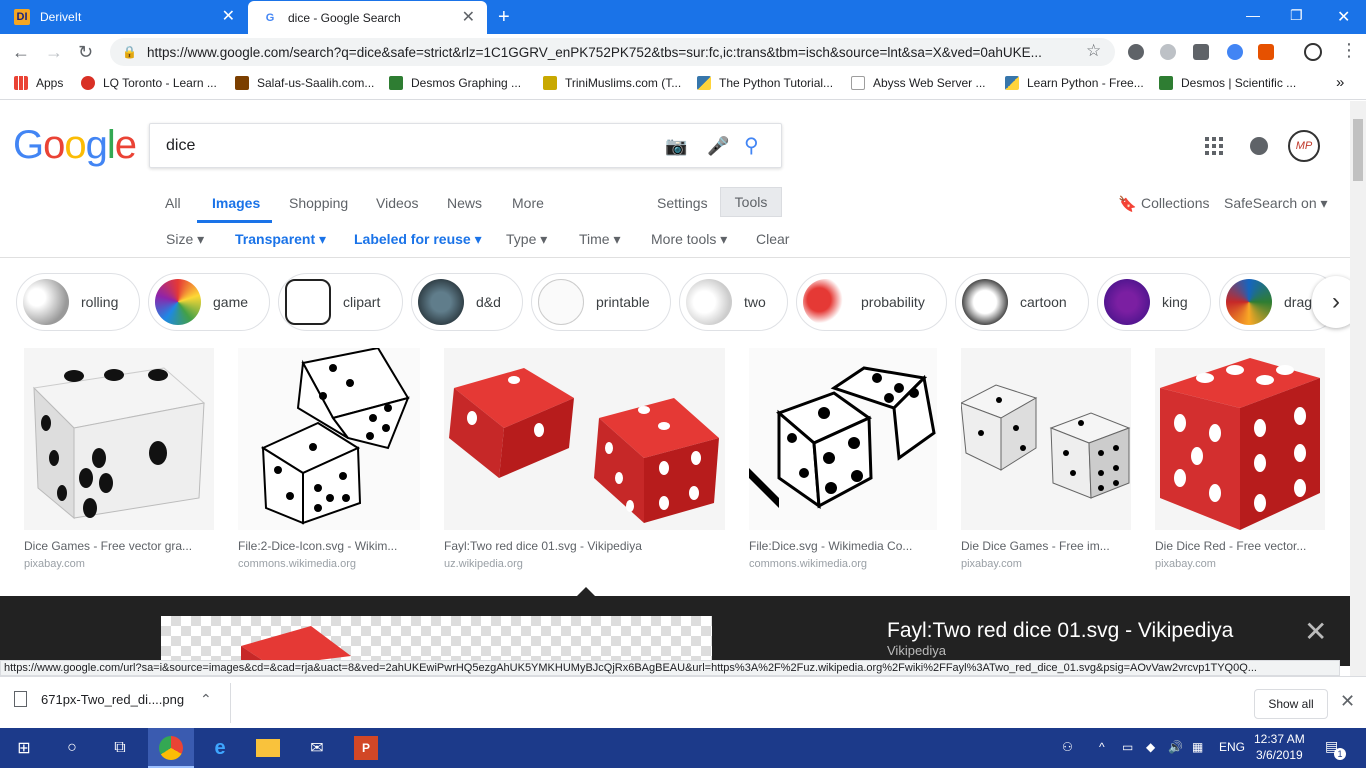  What do you see at coordinates (689, 239) in the screenshot?
I see `more-tools-filter: More tools ▾` at bounding box center [689, 239].